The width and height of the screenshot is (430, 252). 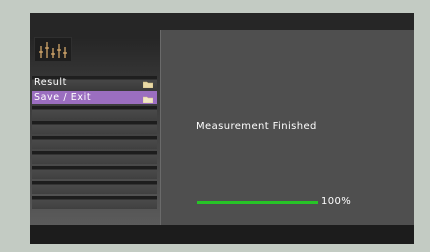 What do you see at coordinates (53, 49) in the screenshot?
I see `equalizer-logo-icon` at bounding box center [53, 49].